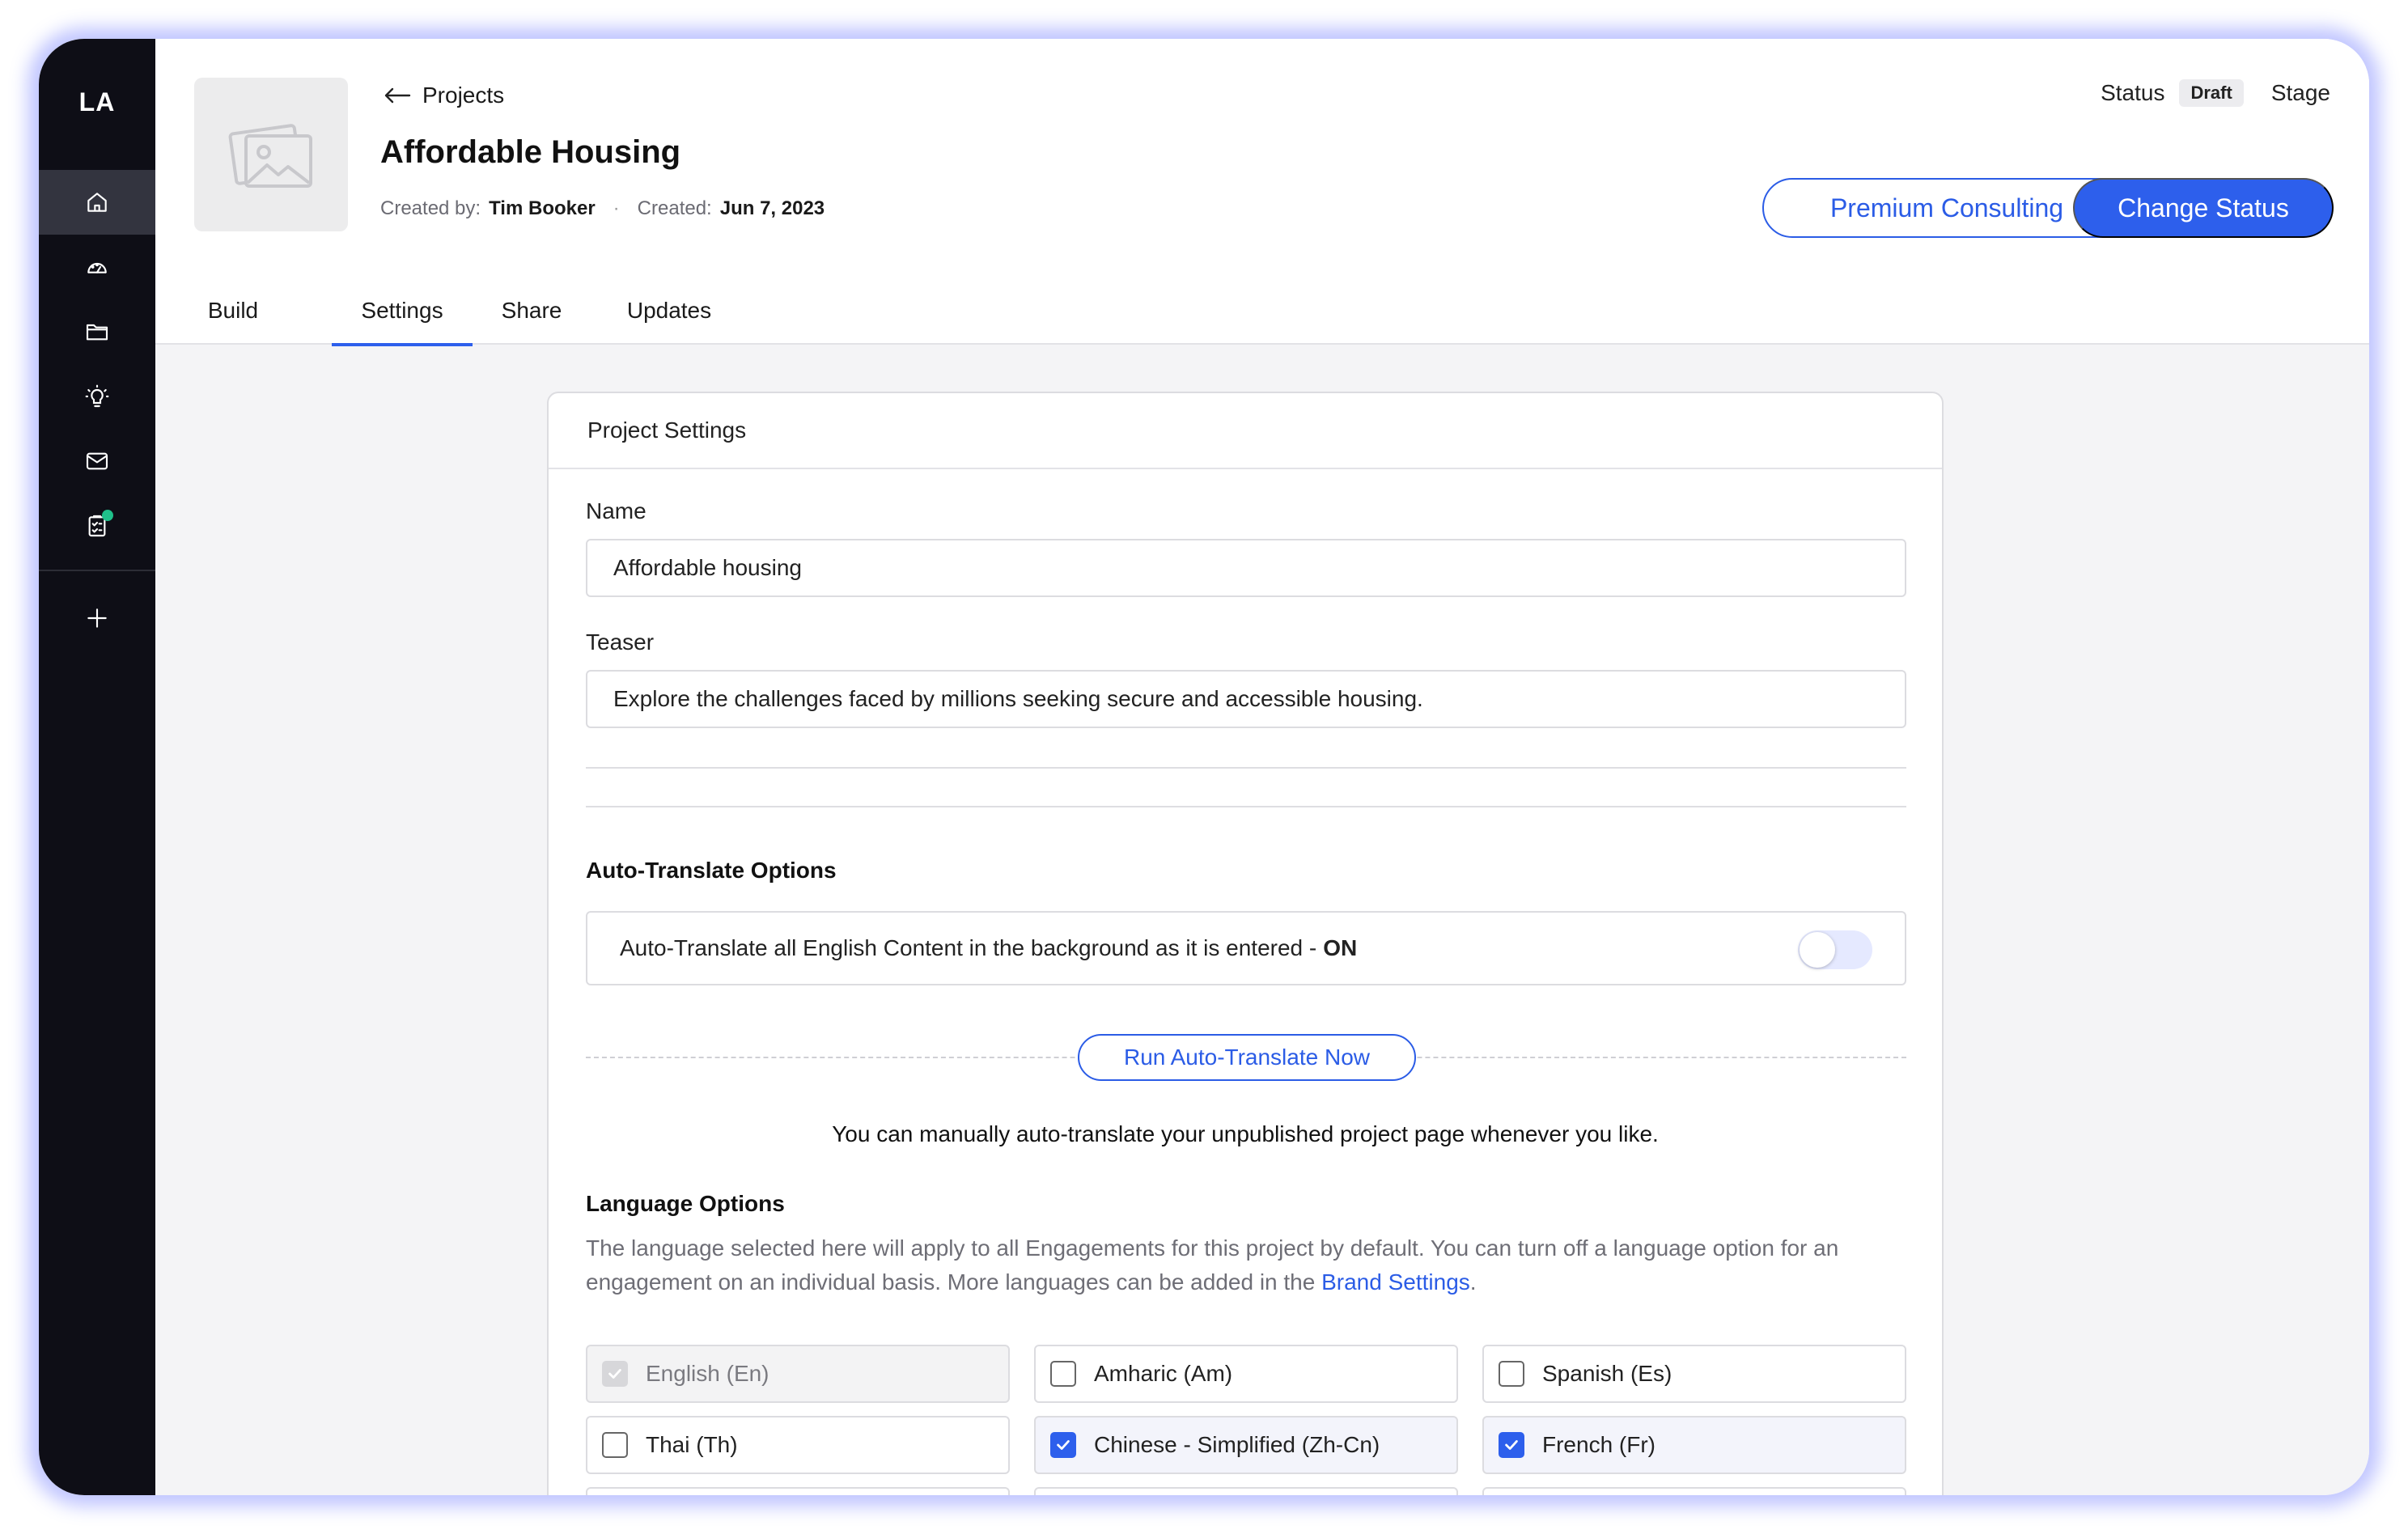 The height and width of the screenshot is (1534, 2408). What do you see at coordinates (430, 208) in the screenshot?
I see `created-by-label: Created by:` at bounding box center [430, 208].